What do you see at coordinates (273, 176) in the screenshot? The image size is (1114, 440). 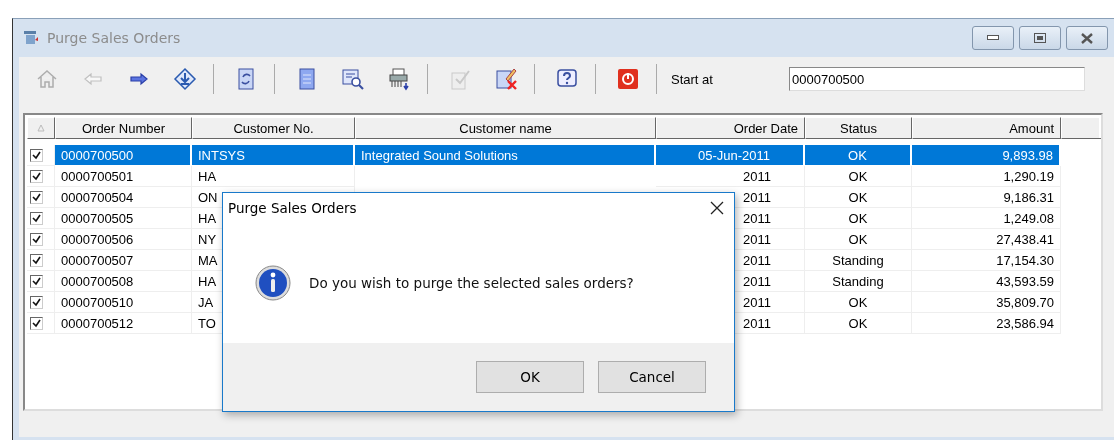 I see `table-cell: HA` at bounding box center [273, 176].